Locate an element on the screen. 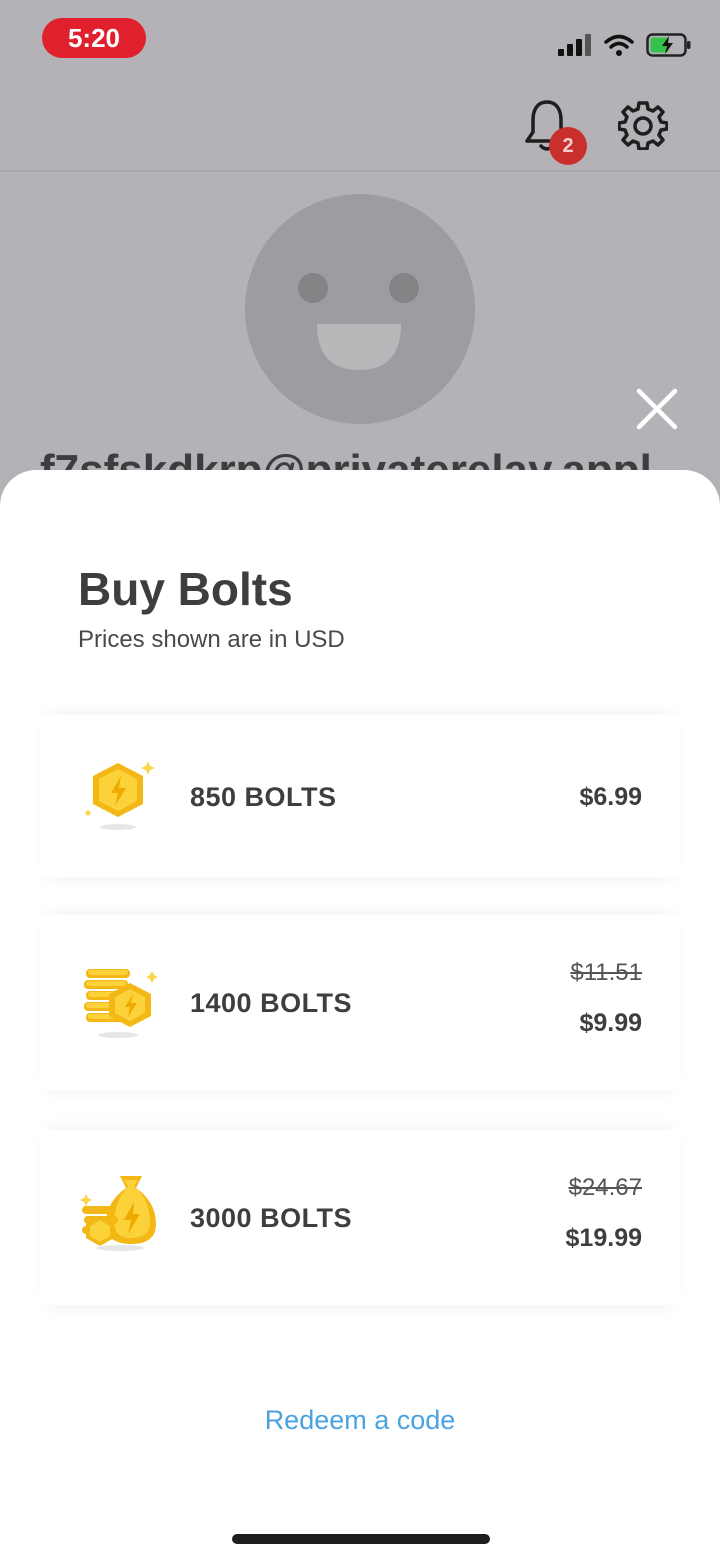 This screenshot has width=720, height=1560. bolt-option-price: $9.99 is located at coordinates (610, 1023).